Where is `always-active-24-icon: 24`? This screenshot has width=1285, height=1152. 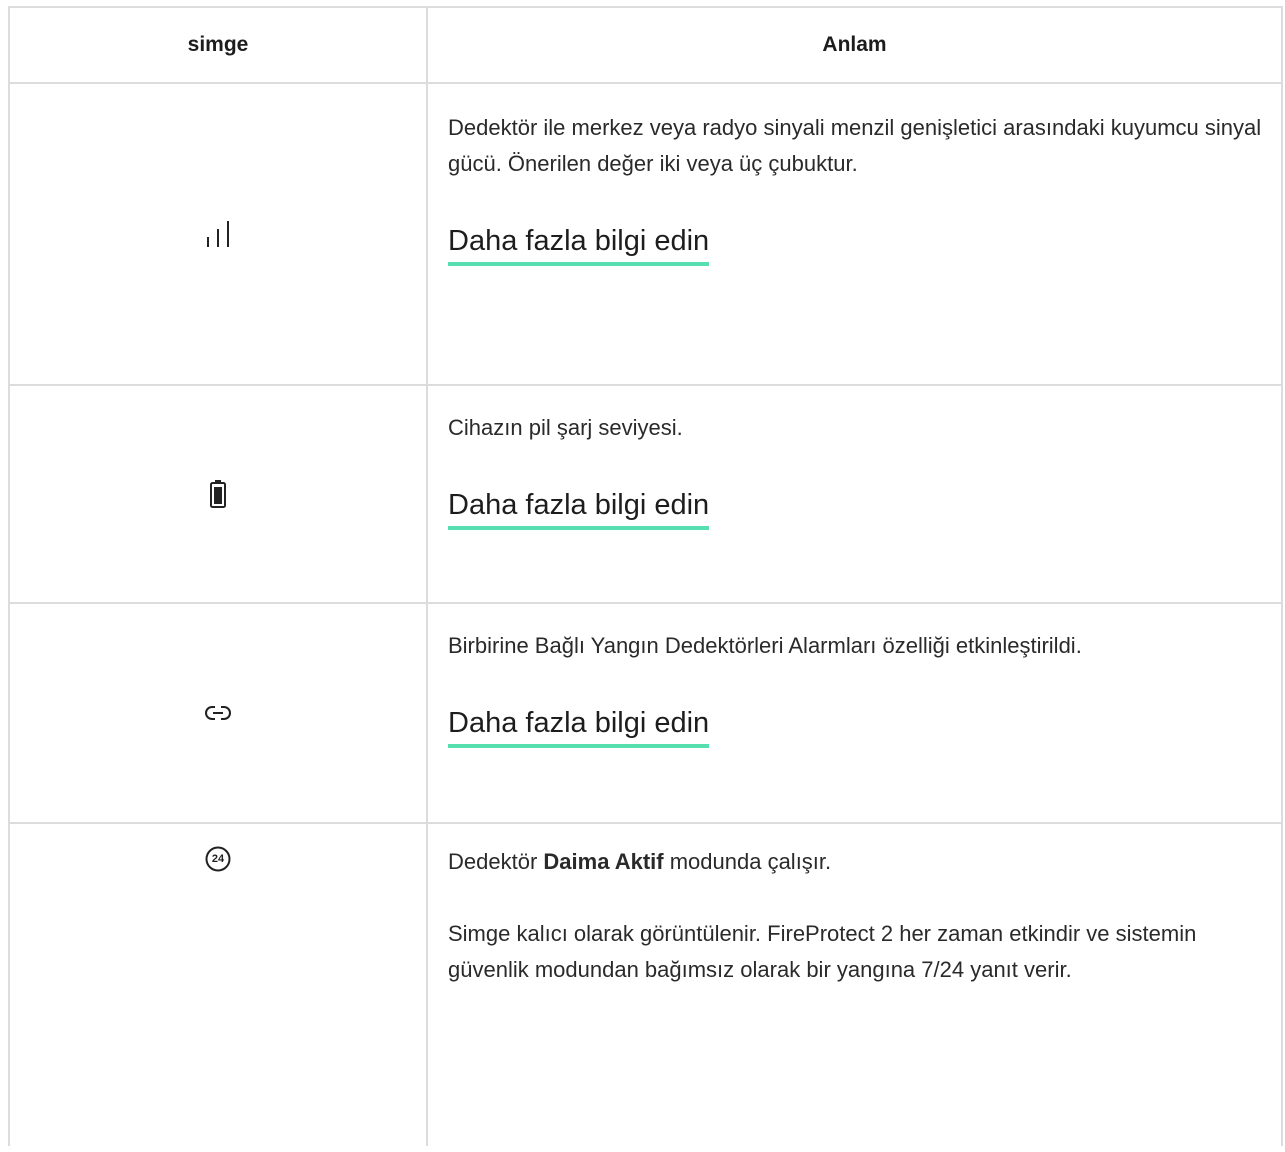 always-active-24-icon: 24 is located at coordinates (218, 859).